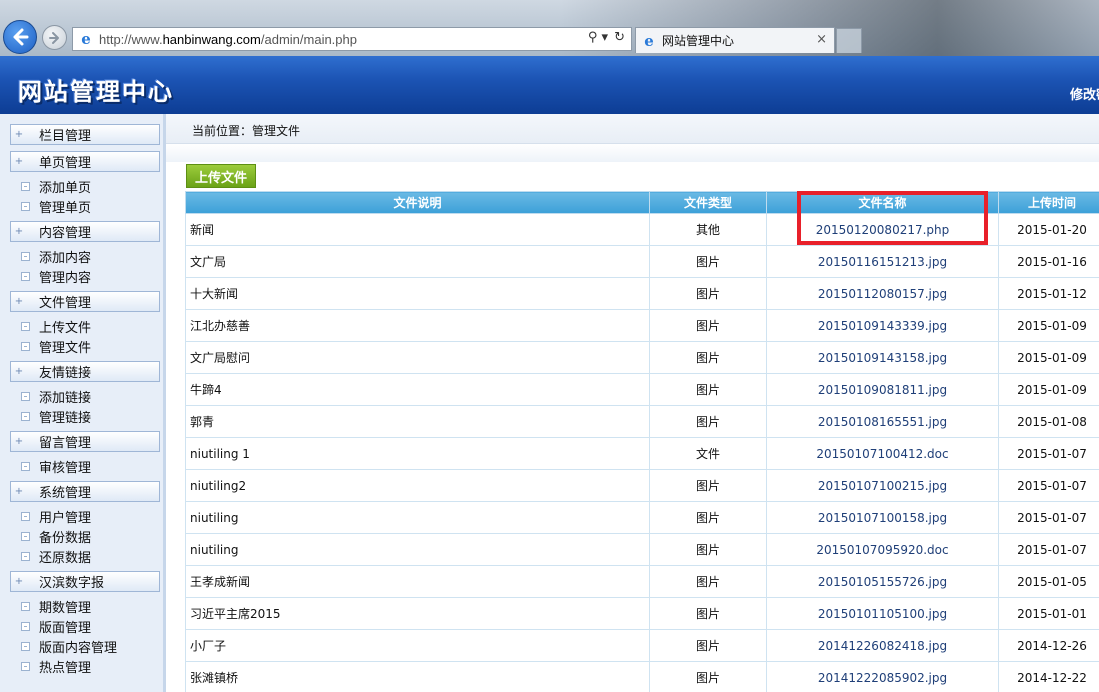 Image resolution: width=1099 pixels, height=692 pixels. Describe the element at coordinates (417, 357) in the screenshot. I see `cell-description: 文广局慰问` at that location.